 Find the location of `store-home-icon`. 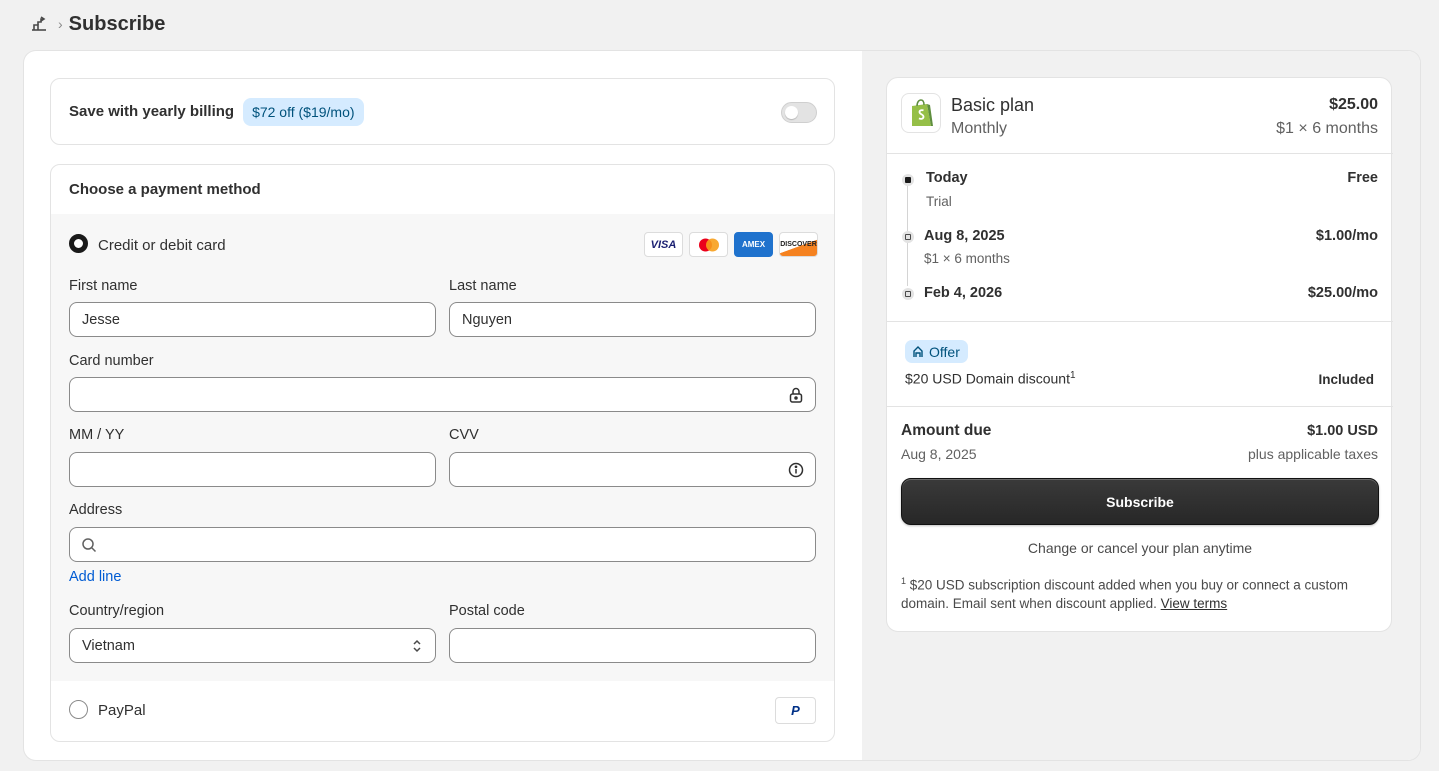

store-home-icon is located at coordinates (39, 24).